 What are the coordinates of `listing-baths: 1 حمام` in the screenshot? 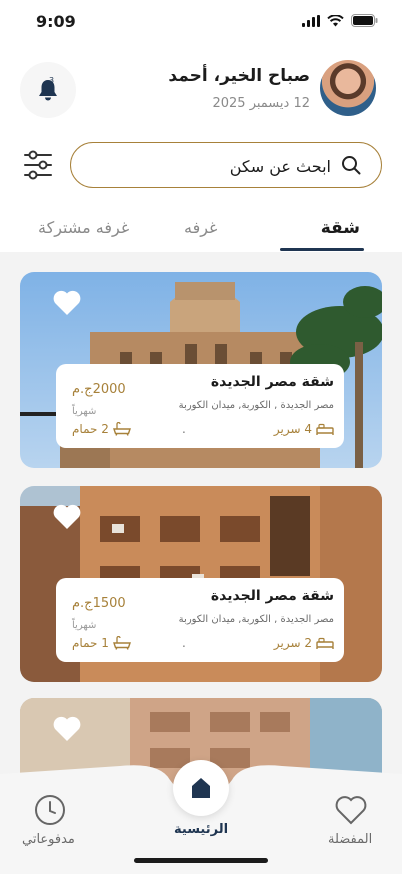 It's located at (101, 643).